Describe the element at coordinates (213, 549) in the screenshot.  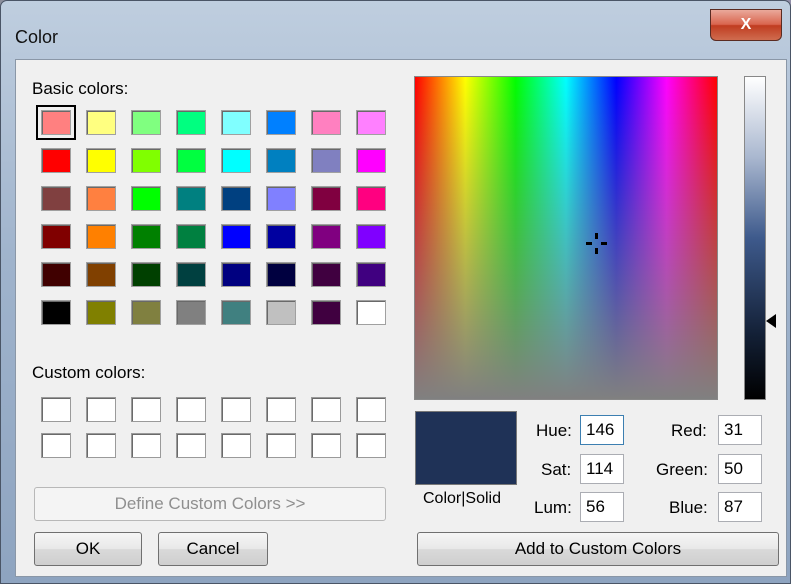
I see `cancel-button: Cancel` at that location.